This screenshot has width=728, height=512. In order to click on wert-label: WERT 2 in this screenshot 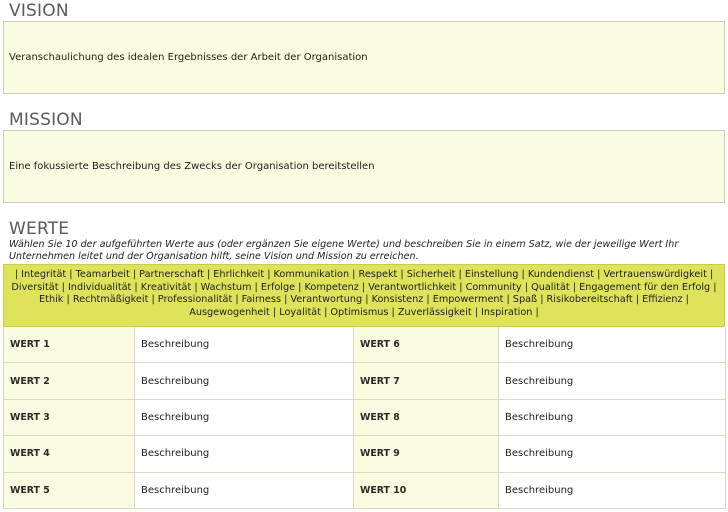, I will do `click(69, 381)`.